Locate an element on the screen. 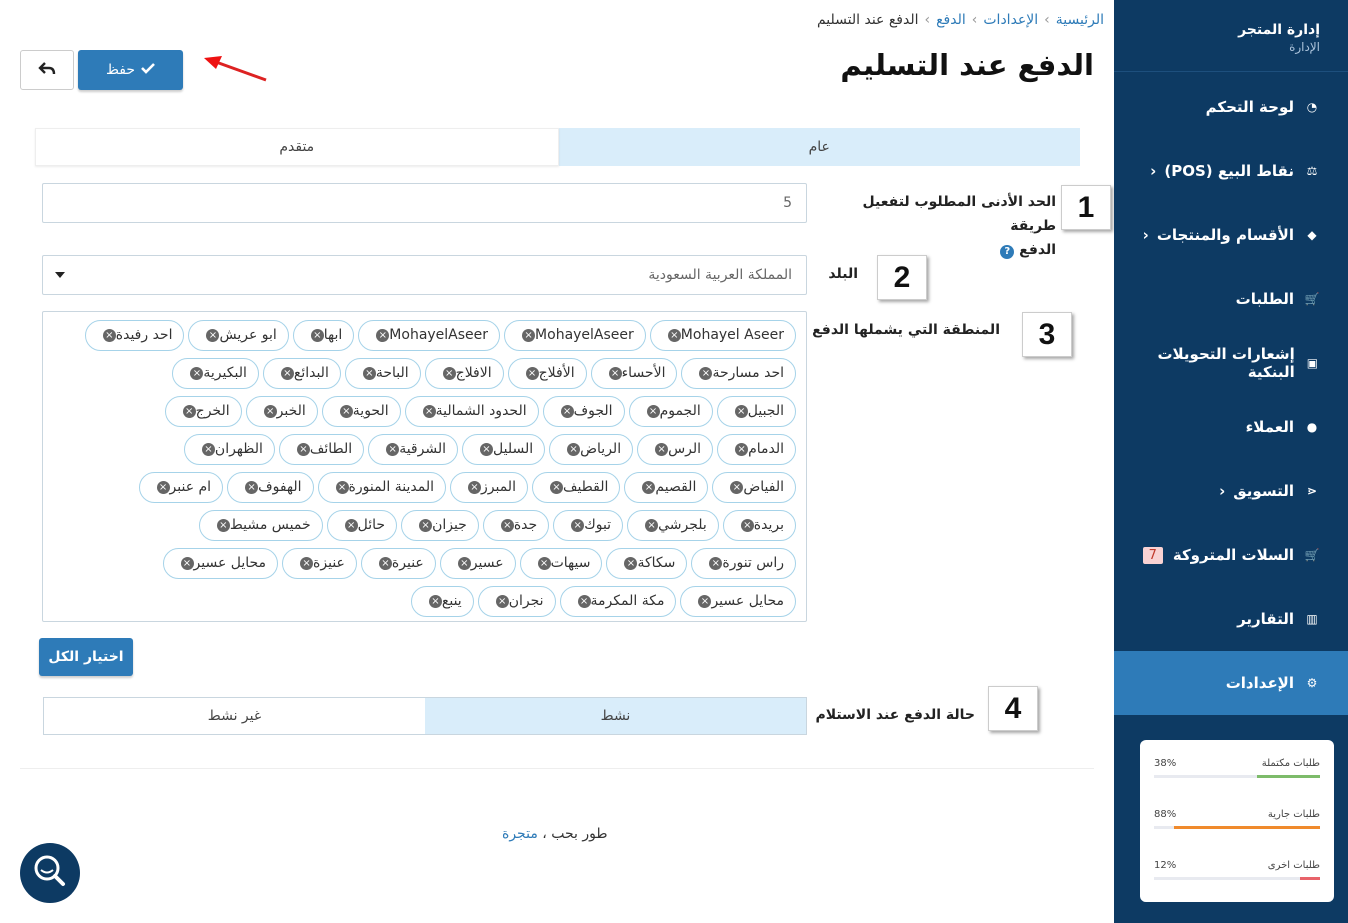 The height and width of the screenshot is (923, 1348). status-active-option: نشط is located at coordinates (615, 716).